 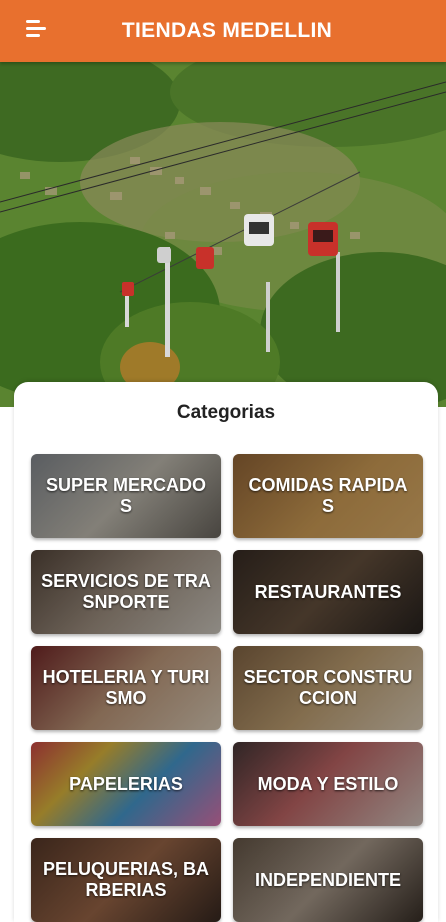 I want to click on category-sector-construccion: SECTOR CONSTRUCCION, so click(x=328, y=688).